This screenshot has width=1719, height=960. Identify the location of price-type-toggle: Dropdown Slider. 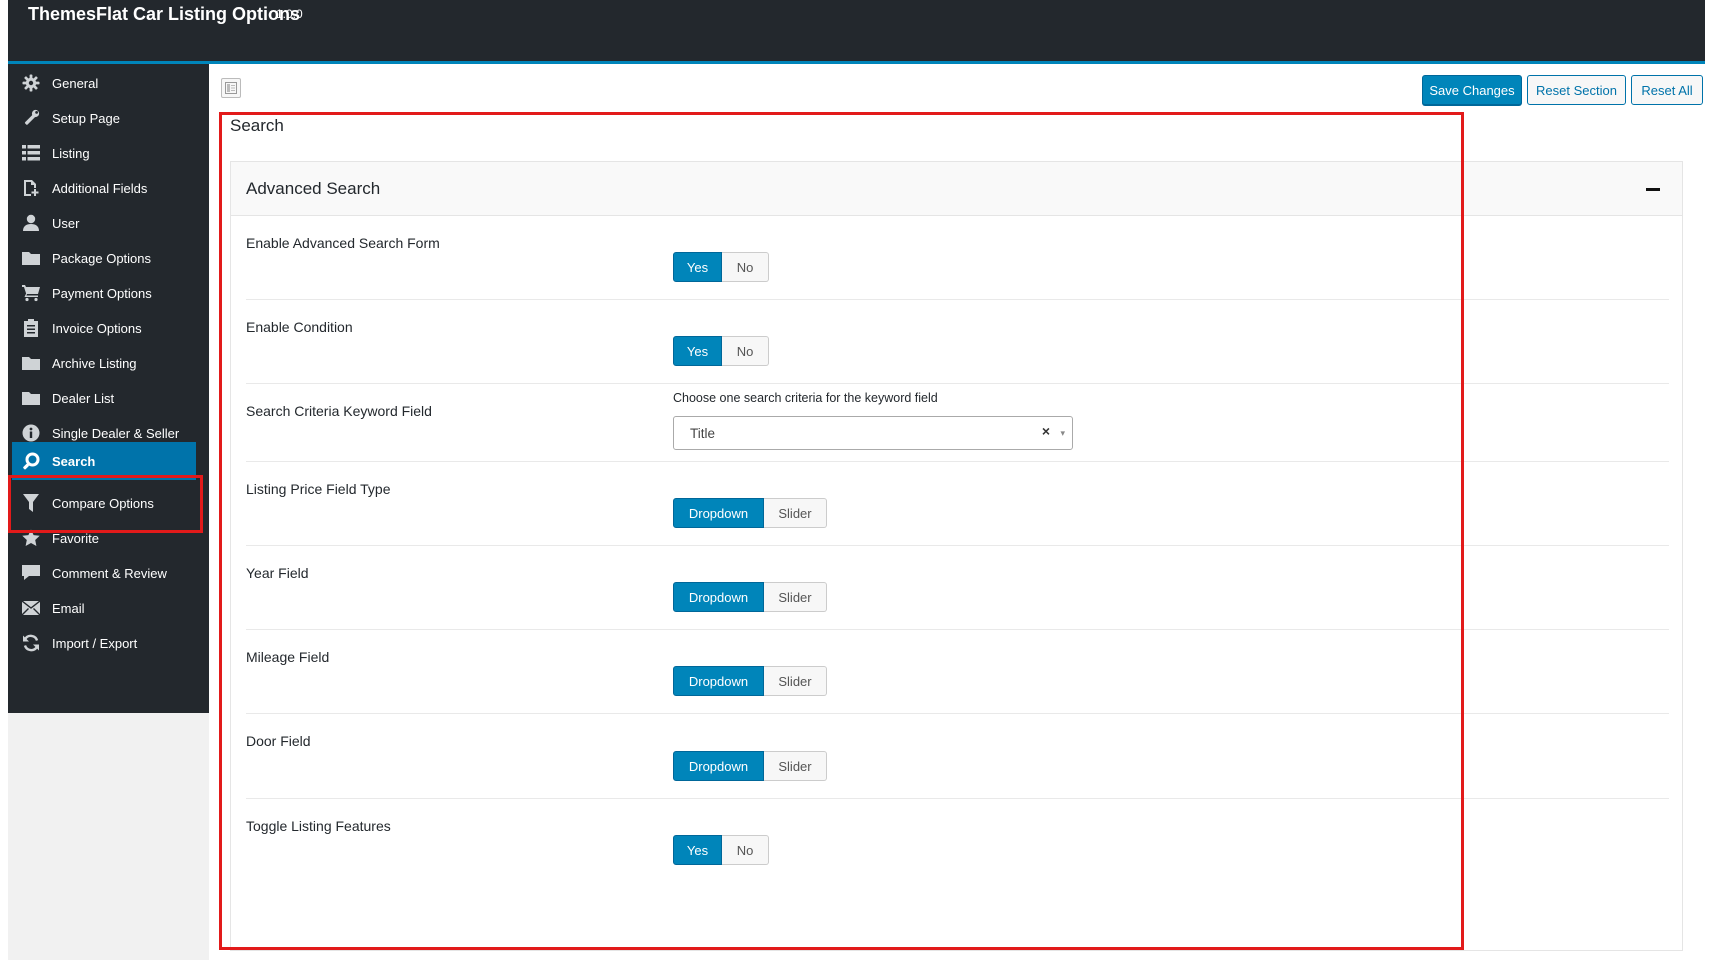
(750, 513).